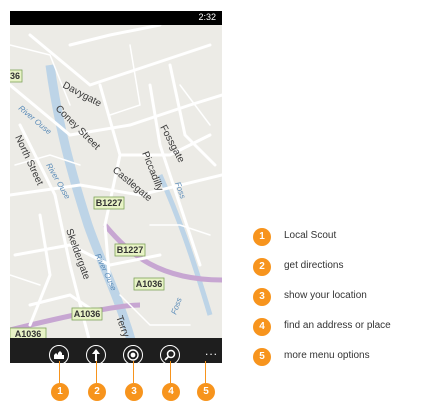 The image size is (440, 410). I want to click on road-shield-a1036-2: A1036, so click(87, 314).